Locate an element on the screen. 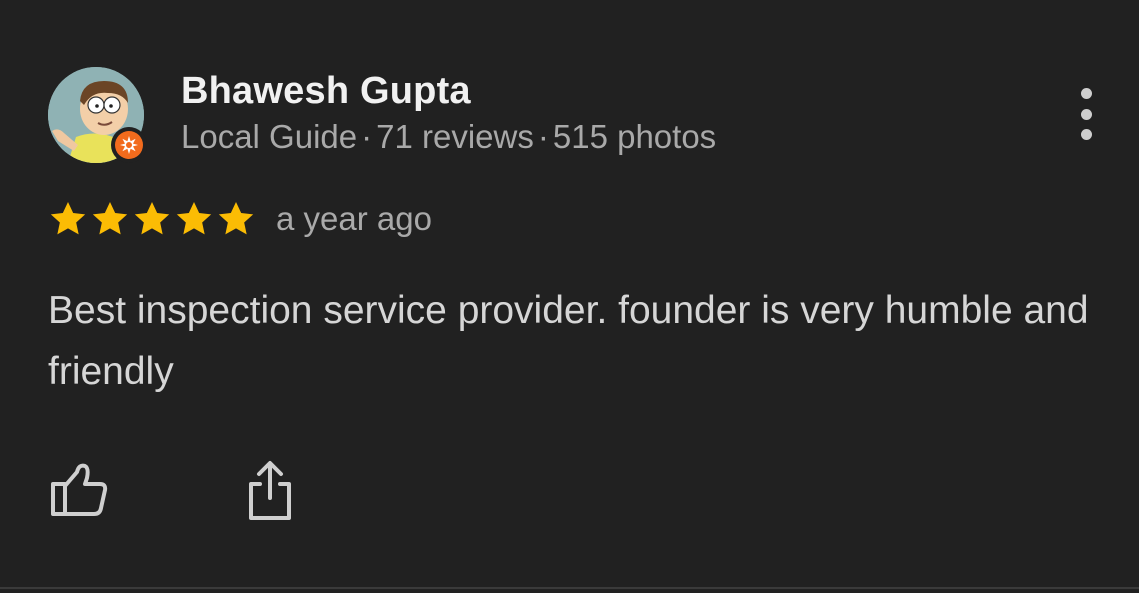 The width and height of the screenshot is (1139, 593). thumbs-up-icon is located at coordinates (79, 489).